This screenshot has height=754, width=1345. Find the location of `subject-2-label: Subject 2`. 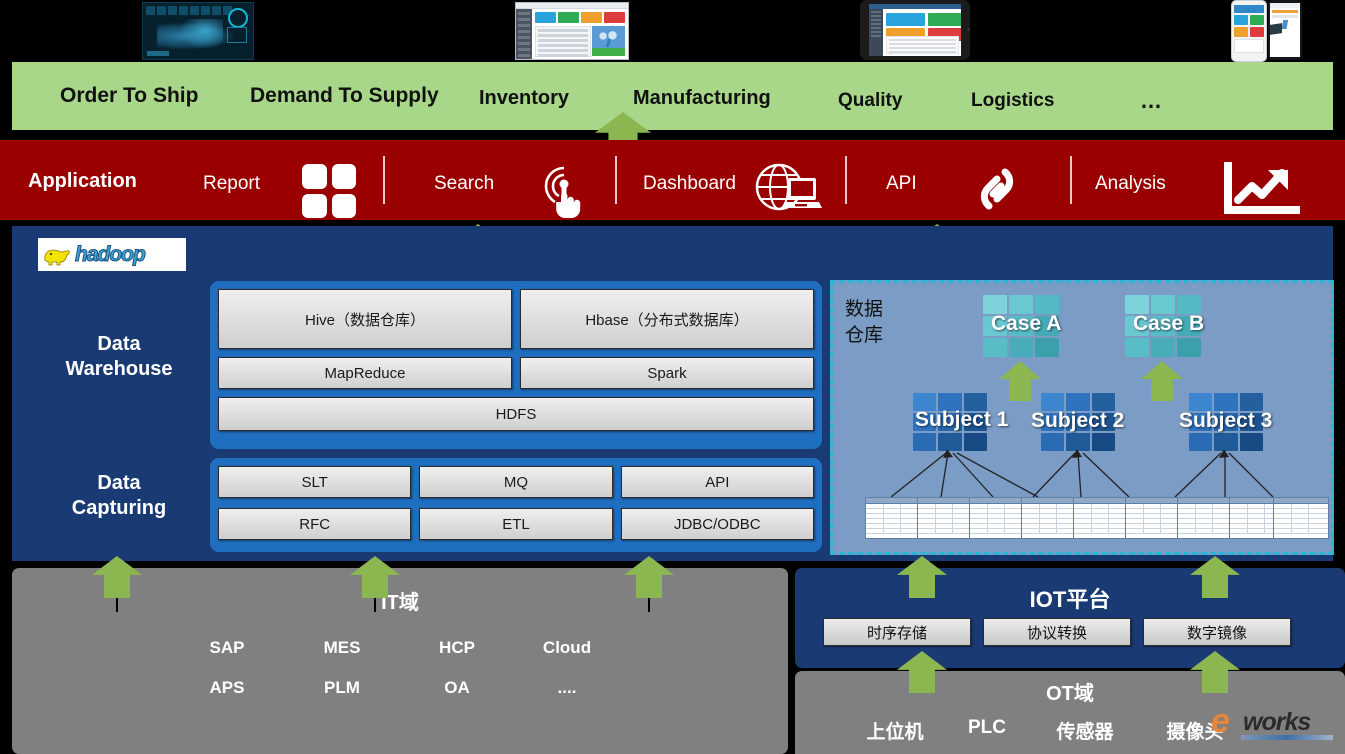

subject-2-label: Subject 2 is located at coordinates (1077, 421).